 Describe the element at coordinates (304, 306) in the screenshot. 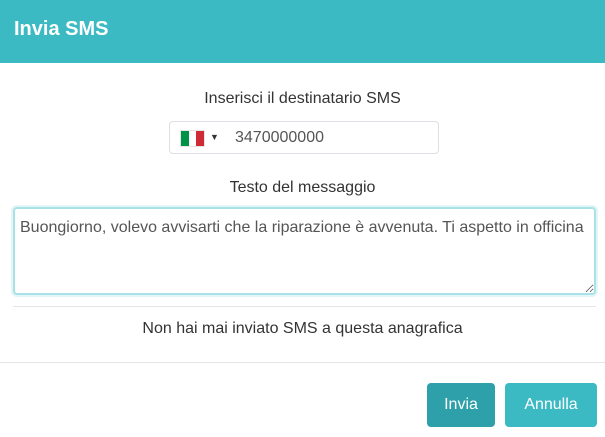

I see `divider` at that location.